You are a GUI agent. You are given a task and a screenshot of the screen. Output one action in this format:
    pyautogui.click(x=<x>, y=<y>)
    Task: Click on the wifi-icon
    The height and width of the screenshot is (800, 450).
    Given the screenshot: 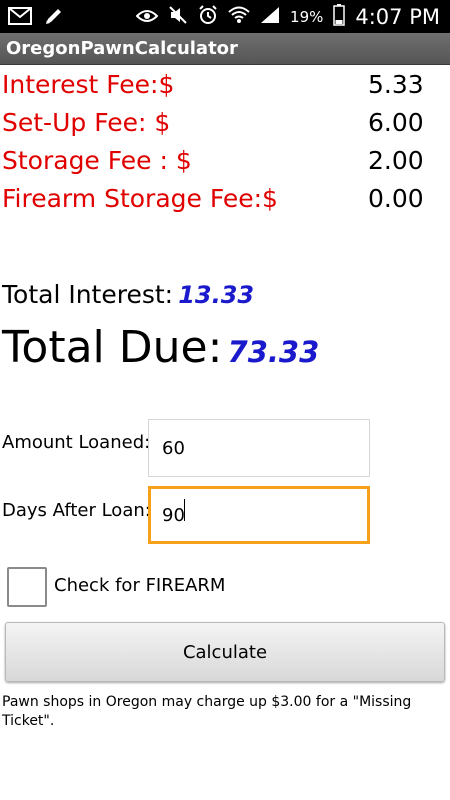 What is the action you would take?
    pyautogui.click(x=239, y=17)
    